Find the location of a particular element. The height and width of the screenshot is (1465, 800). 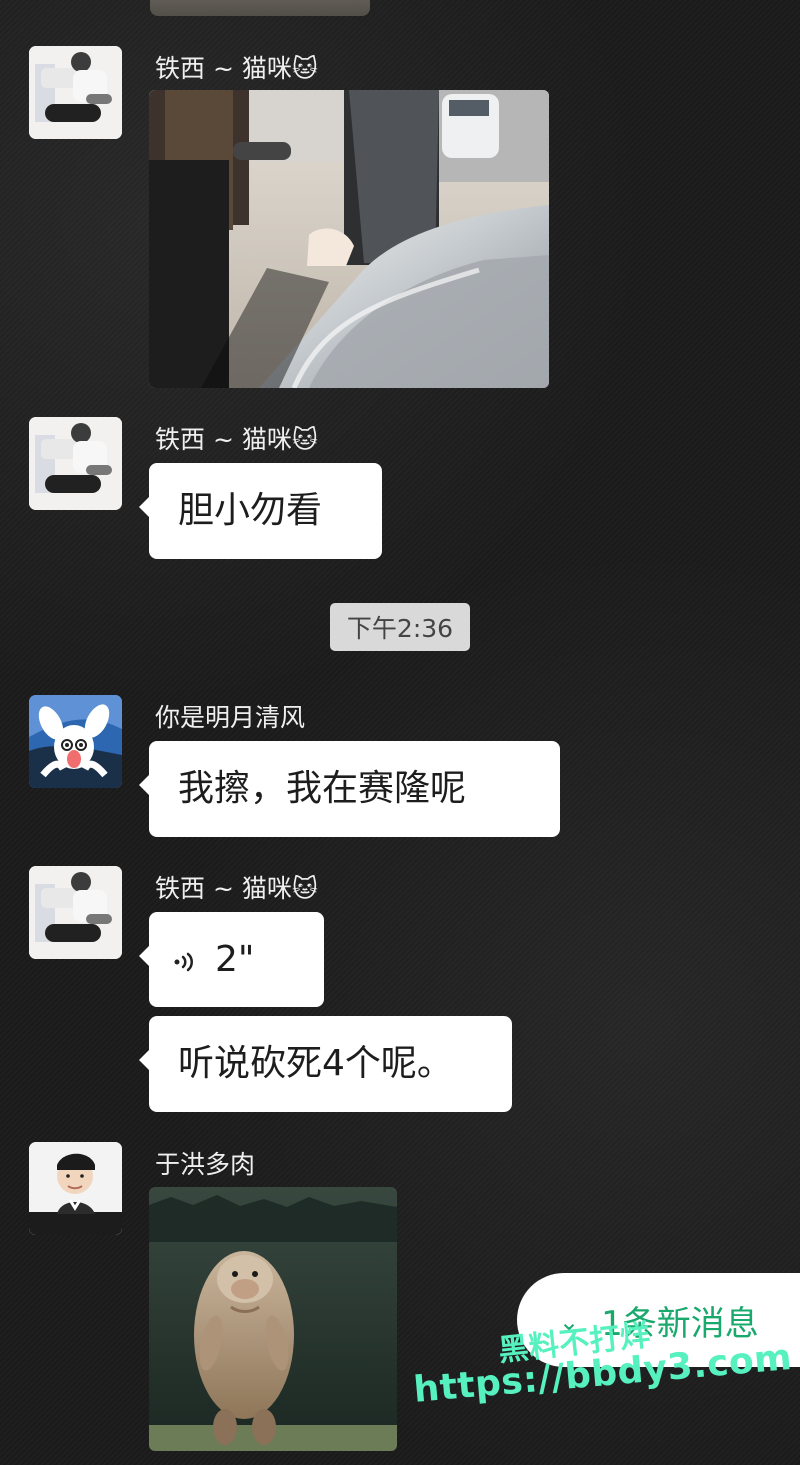

sender-name: 于洪多肉 is located at coordinates (205, 1164).